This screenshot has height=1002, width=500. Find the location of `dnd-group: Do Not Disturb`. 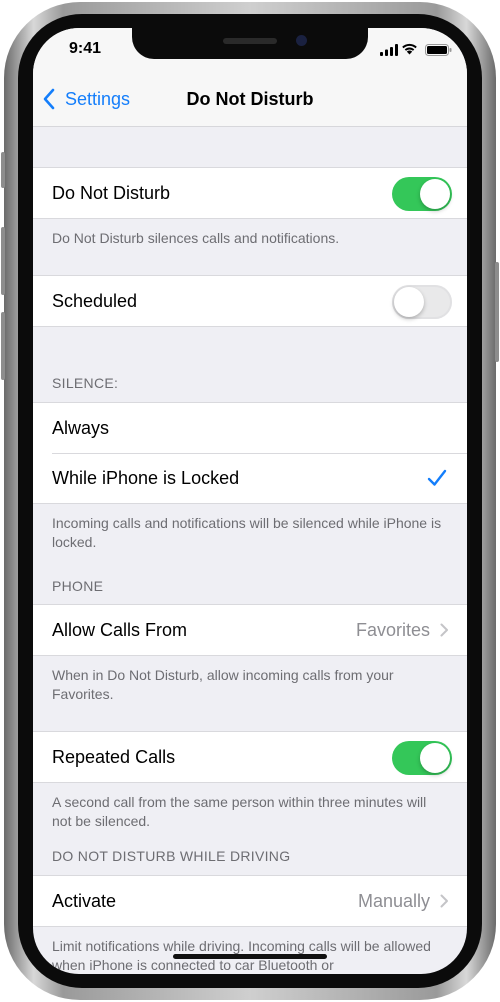

dnd-group: Do Not Disturb is located at coordinates (250, 193).